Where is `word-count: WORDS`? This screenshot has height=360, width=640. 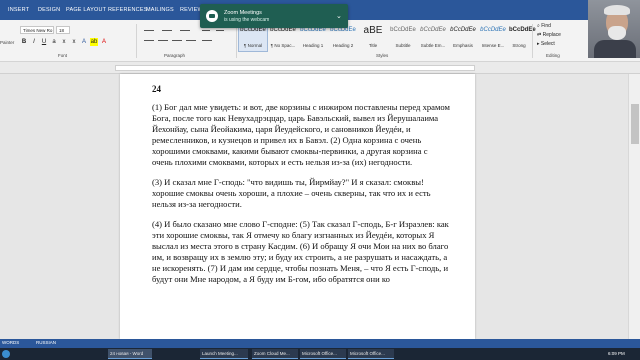 word-count: WORDS is located at coordinates (10, 342).